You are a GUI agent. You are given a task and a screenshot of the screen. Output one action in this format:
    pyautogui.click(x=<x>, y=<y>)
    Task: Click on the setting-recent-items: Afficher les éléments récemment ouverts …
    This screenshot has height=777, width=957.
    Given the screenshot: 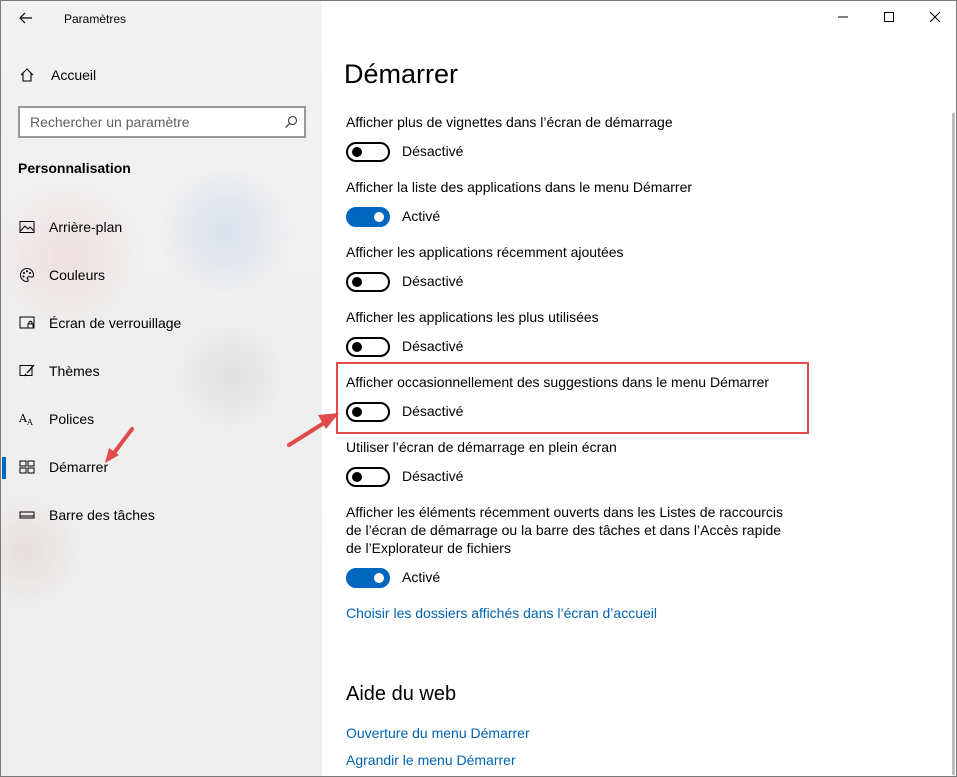 What is the action you would take?
    pyautogui.click(x=566, y=546)
    